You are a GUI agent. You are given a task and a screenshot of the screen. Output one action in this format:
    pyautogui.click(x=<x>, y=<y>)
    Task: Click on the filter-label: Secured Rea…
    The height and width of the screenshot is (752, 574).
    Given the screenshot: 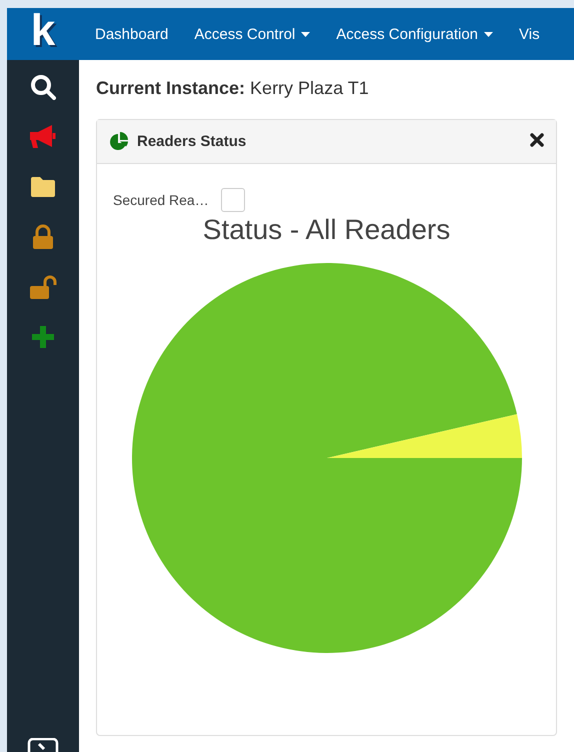 What is the action you would take?
    pyautogui.click(x=161, y=200)
    